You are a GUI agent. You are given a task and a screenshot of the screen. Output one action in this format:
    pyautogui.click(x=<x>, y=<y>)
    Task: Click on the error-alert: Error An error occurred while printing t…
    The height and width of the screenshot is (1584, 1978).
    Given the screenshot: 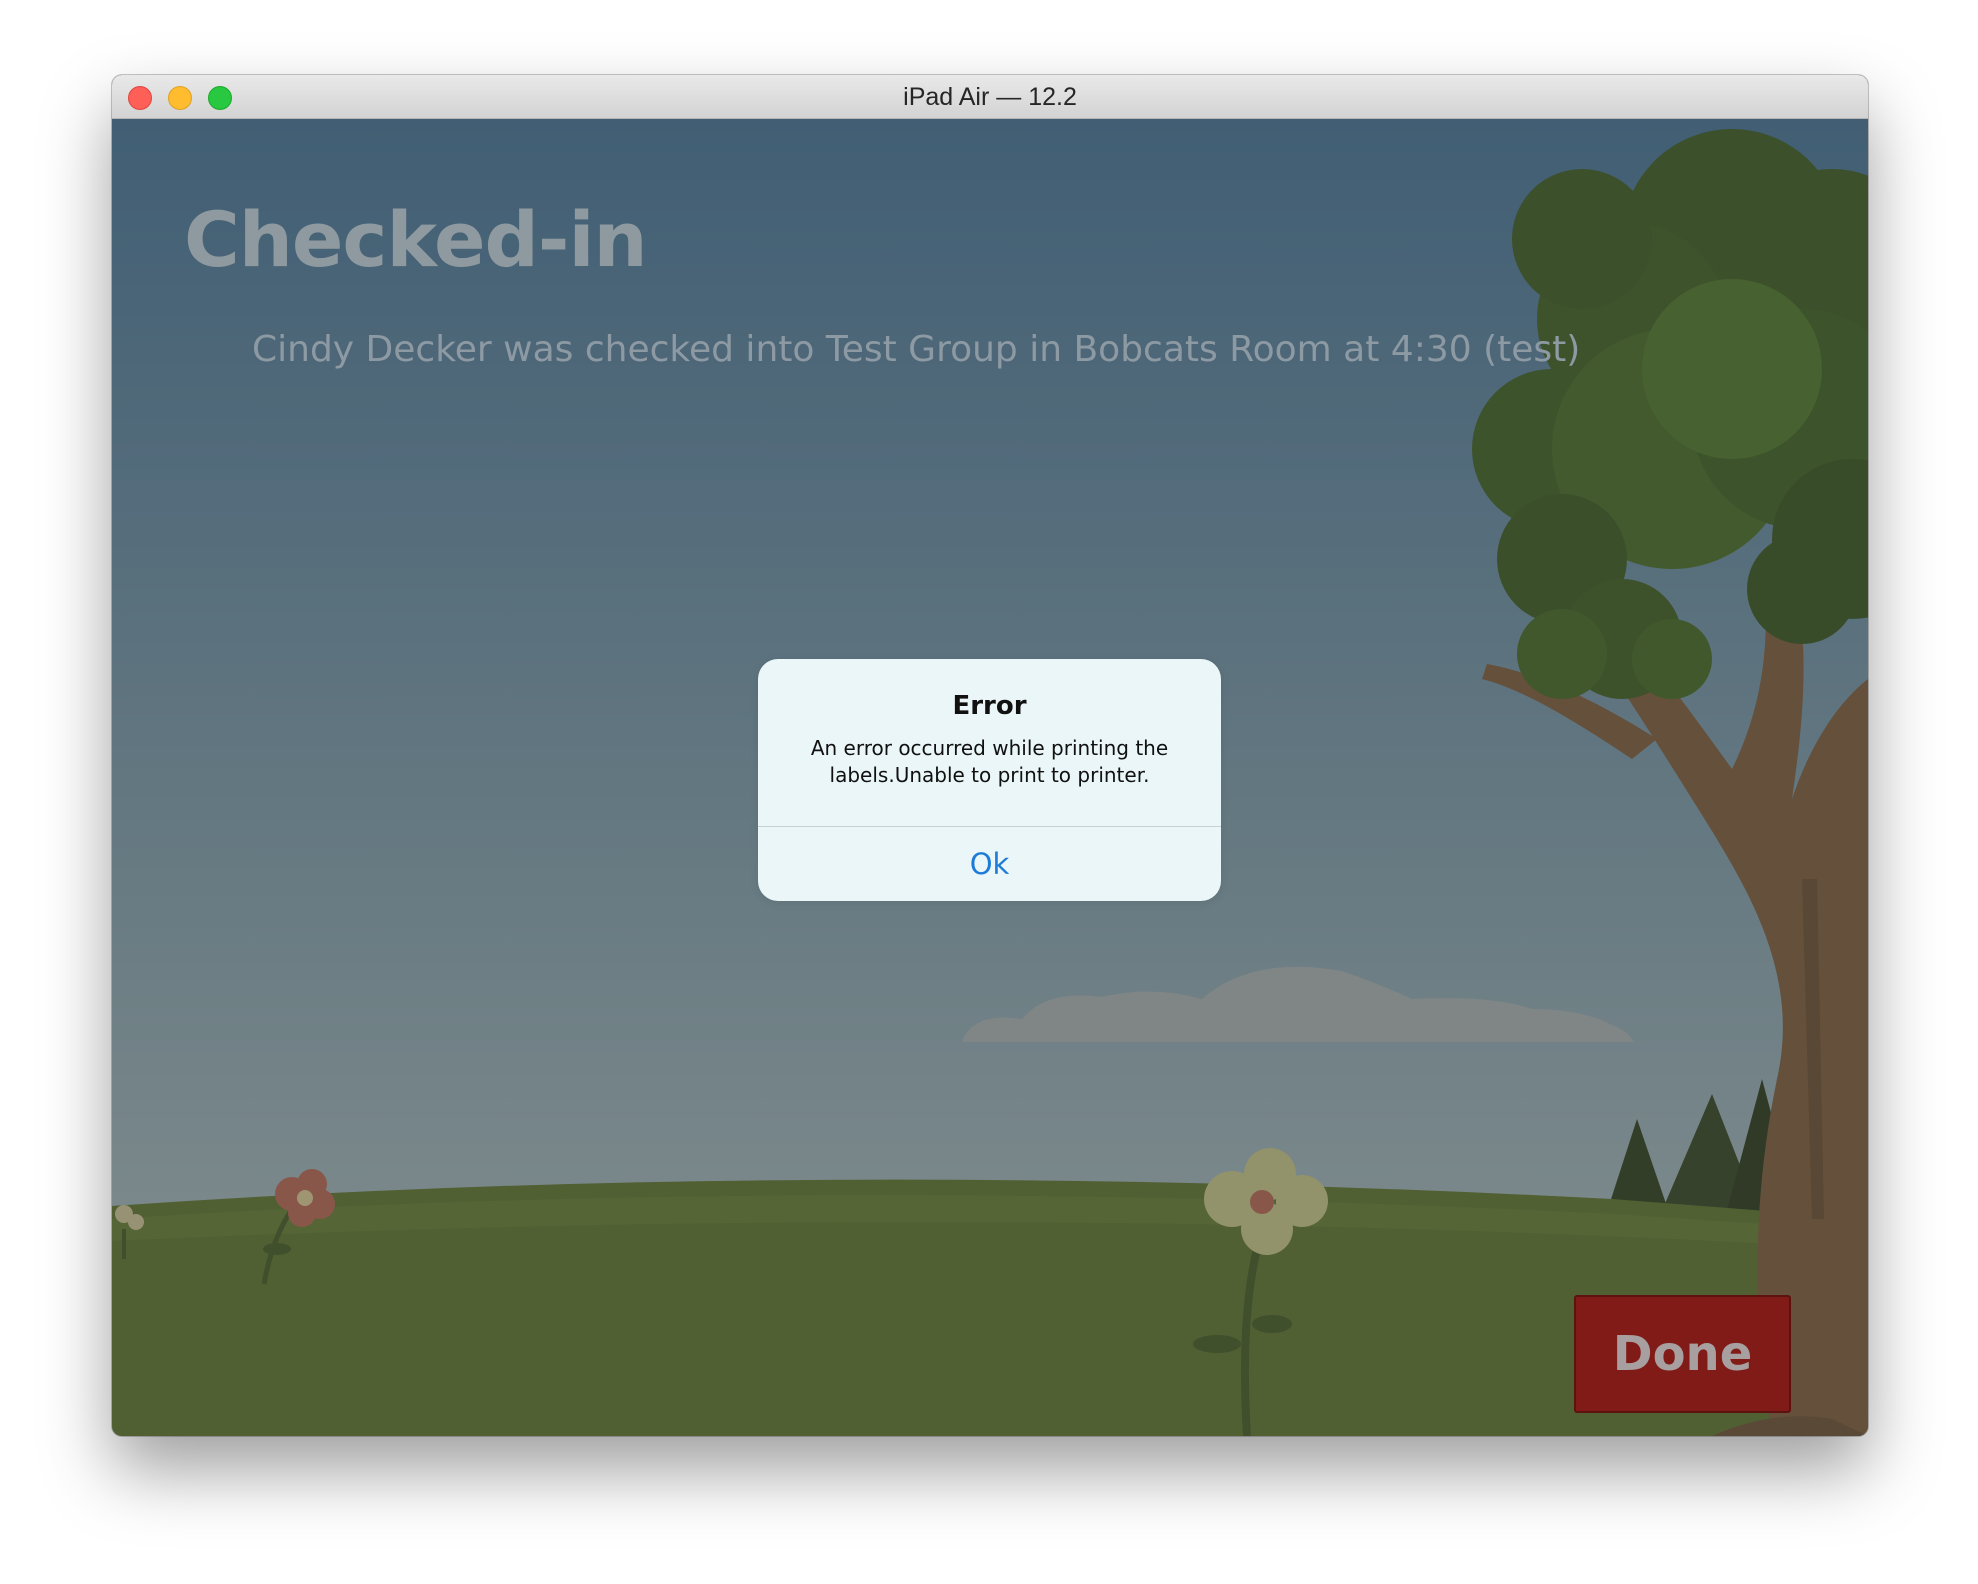 What is the action you would take?
    pyautogui.click(x=989, y=780)
    